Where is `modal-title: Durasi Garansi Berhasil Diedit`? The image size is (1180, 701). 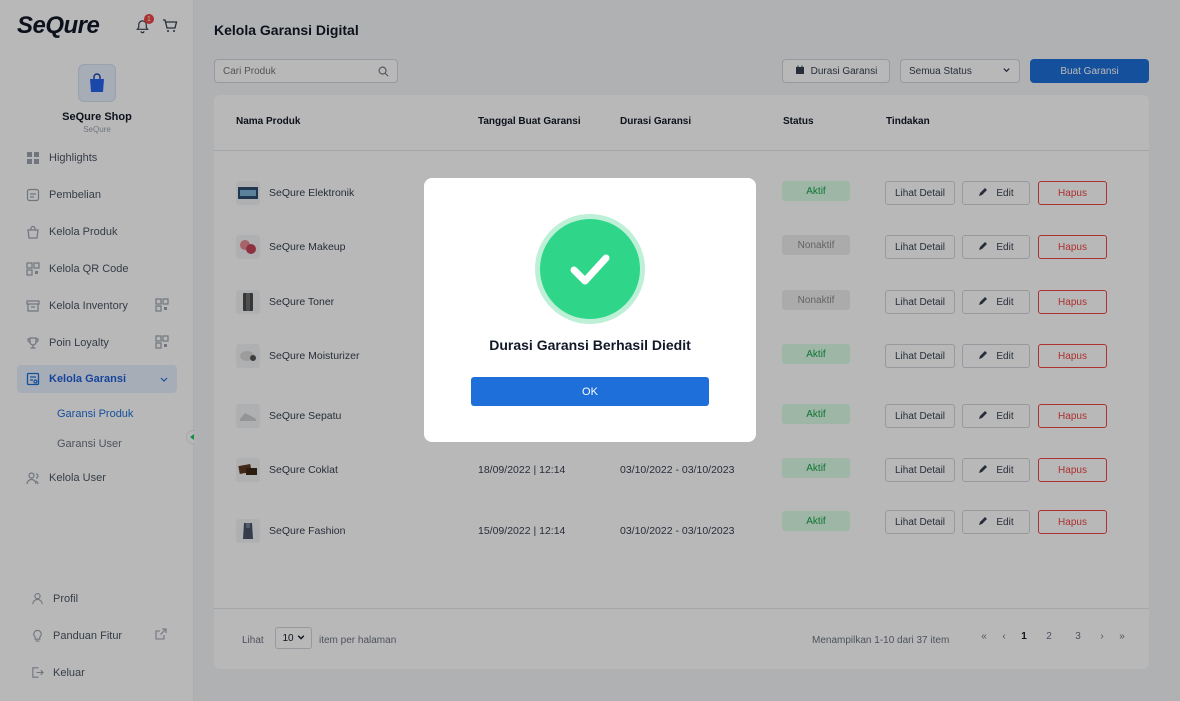
modal-title: Durasi Garansi Berhasil Diedit is located at coordinates (590, 345).